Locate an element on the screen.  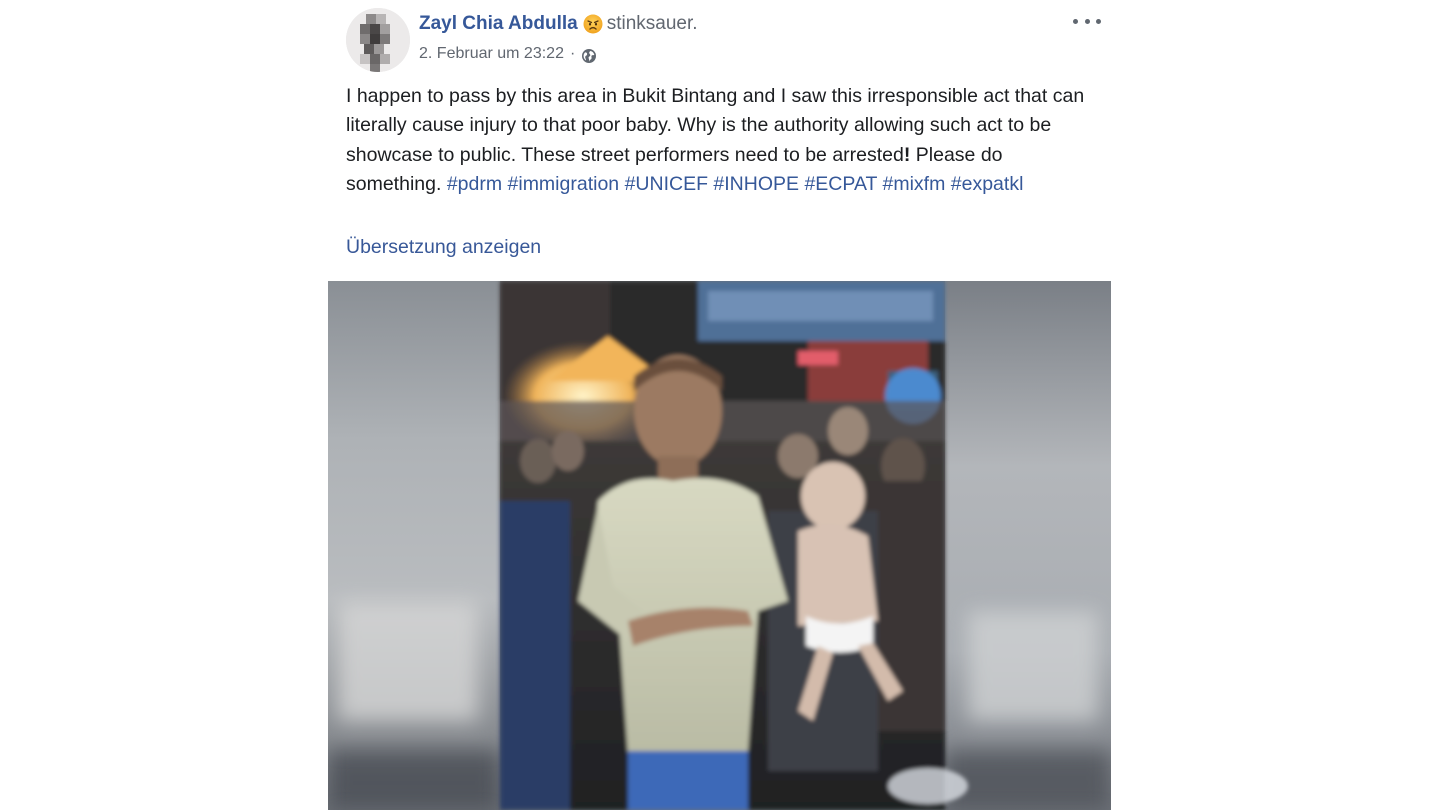
post-timestamp: 2. Februar um 23:22 is located at coordinates (491, 54).